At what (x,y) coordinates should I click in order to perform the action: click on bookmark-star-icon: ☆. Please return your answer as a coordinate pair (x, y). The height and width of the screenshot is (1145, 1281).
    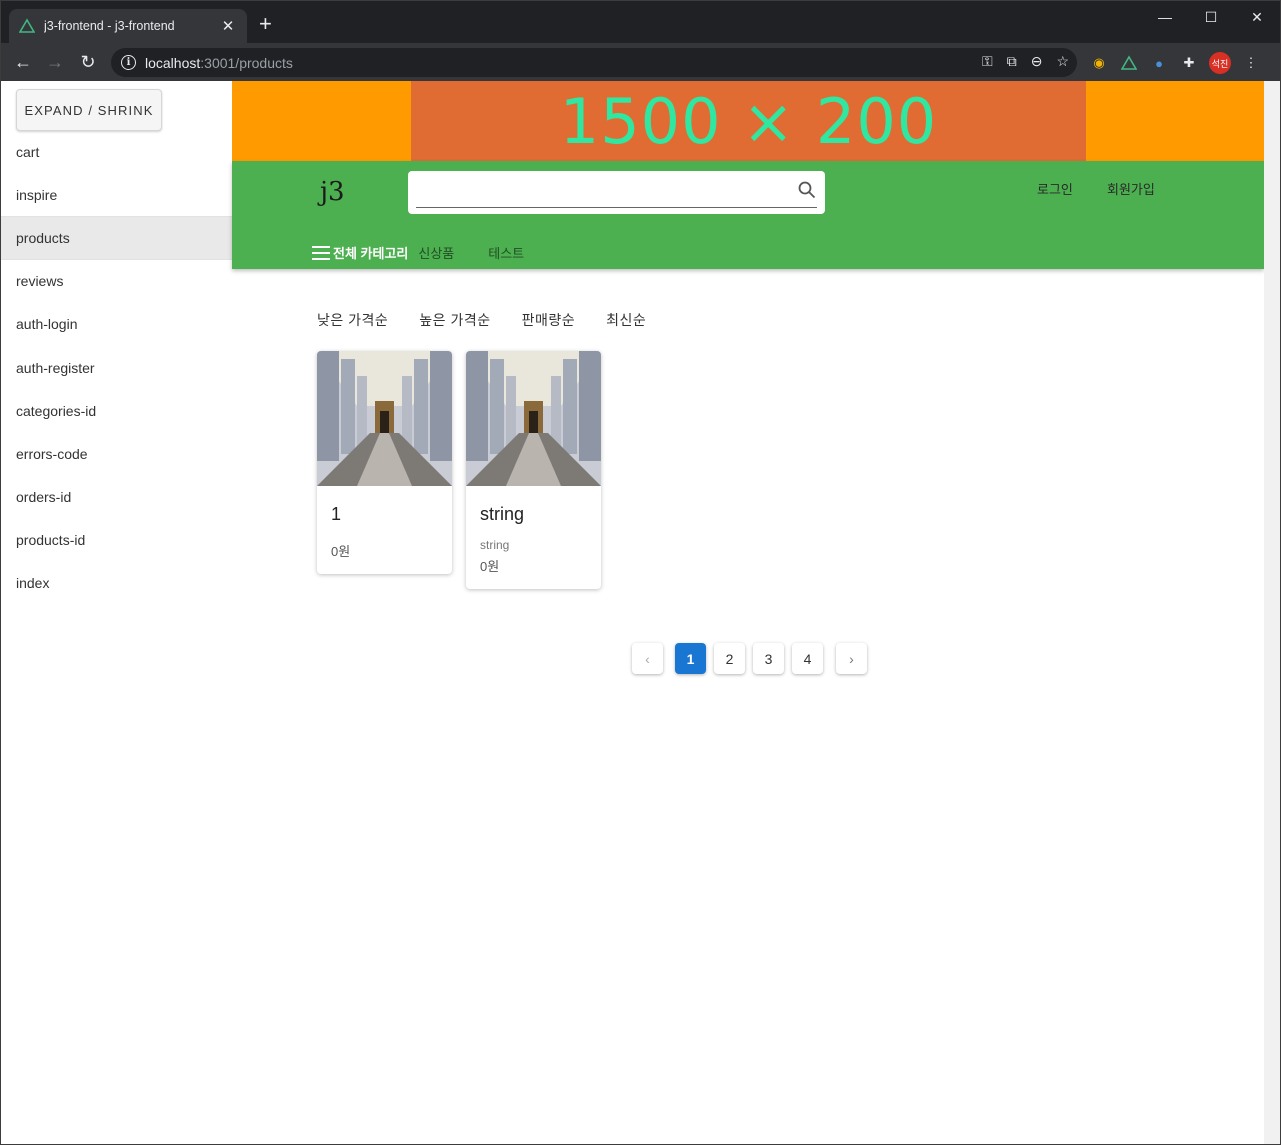
    Looking at the image, I should click on (1062, 61).